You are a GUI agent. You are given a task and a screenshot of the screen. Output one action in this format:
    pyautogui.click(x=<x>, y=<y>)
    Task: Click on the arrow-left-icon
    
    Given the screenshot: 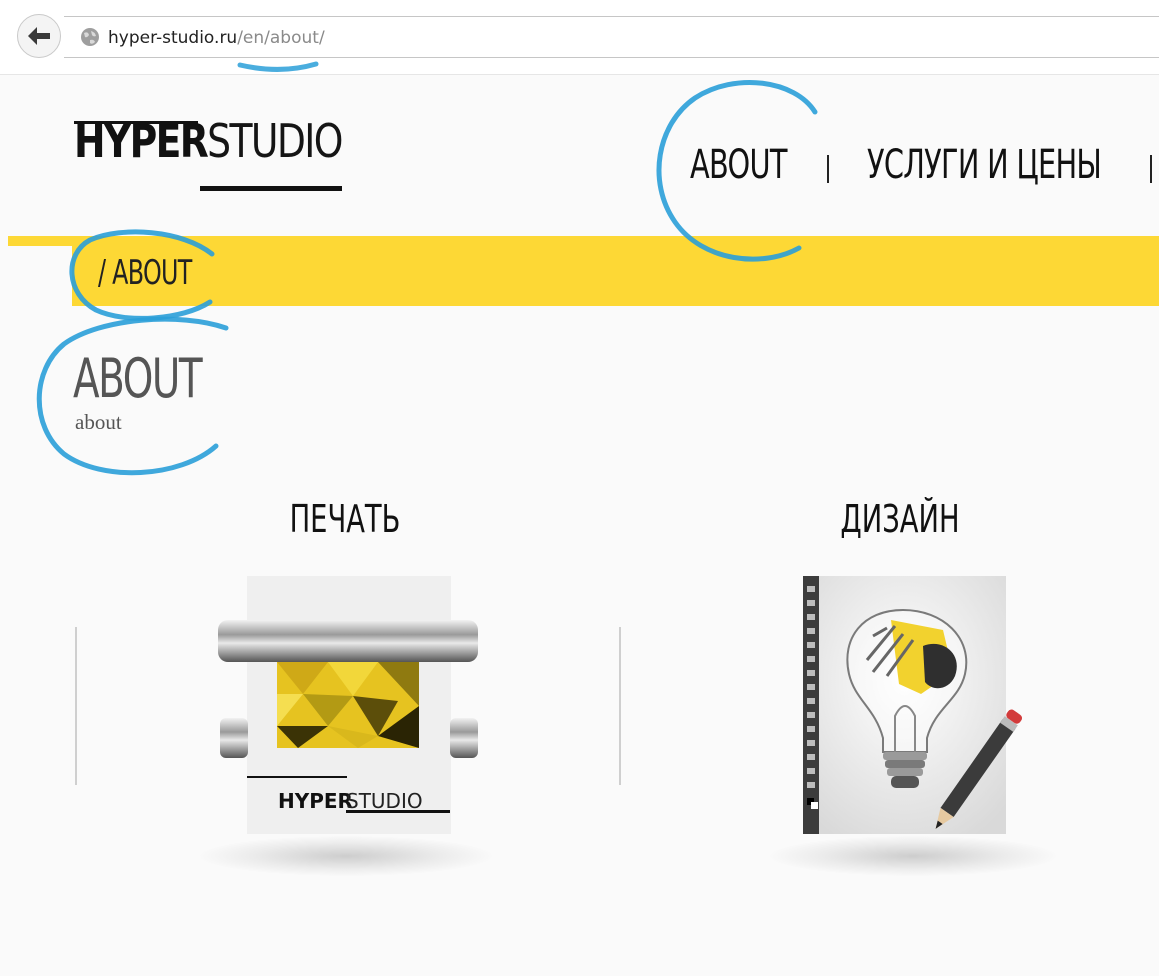 What is the action you would take?
    pyautogui.click(x=39, y=36)
    